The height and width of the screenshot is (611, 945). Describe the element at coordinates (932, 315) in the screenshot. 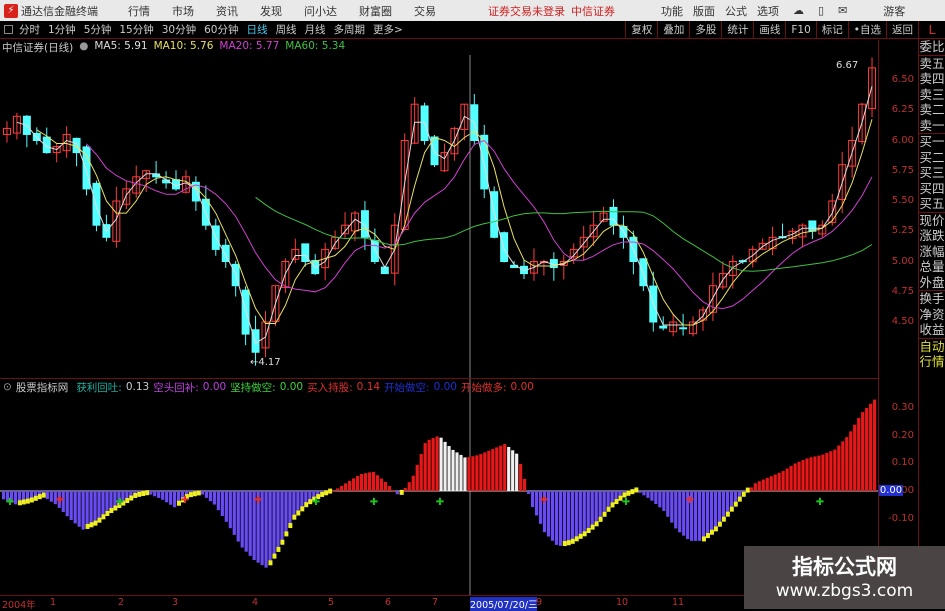

I see `side-item: 净资` at that location.